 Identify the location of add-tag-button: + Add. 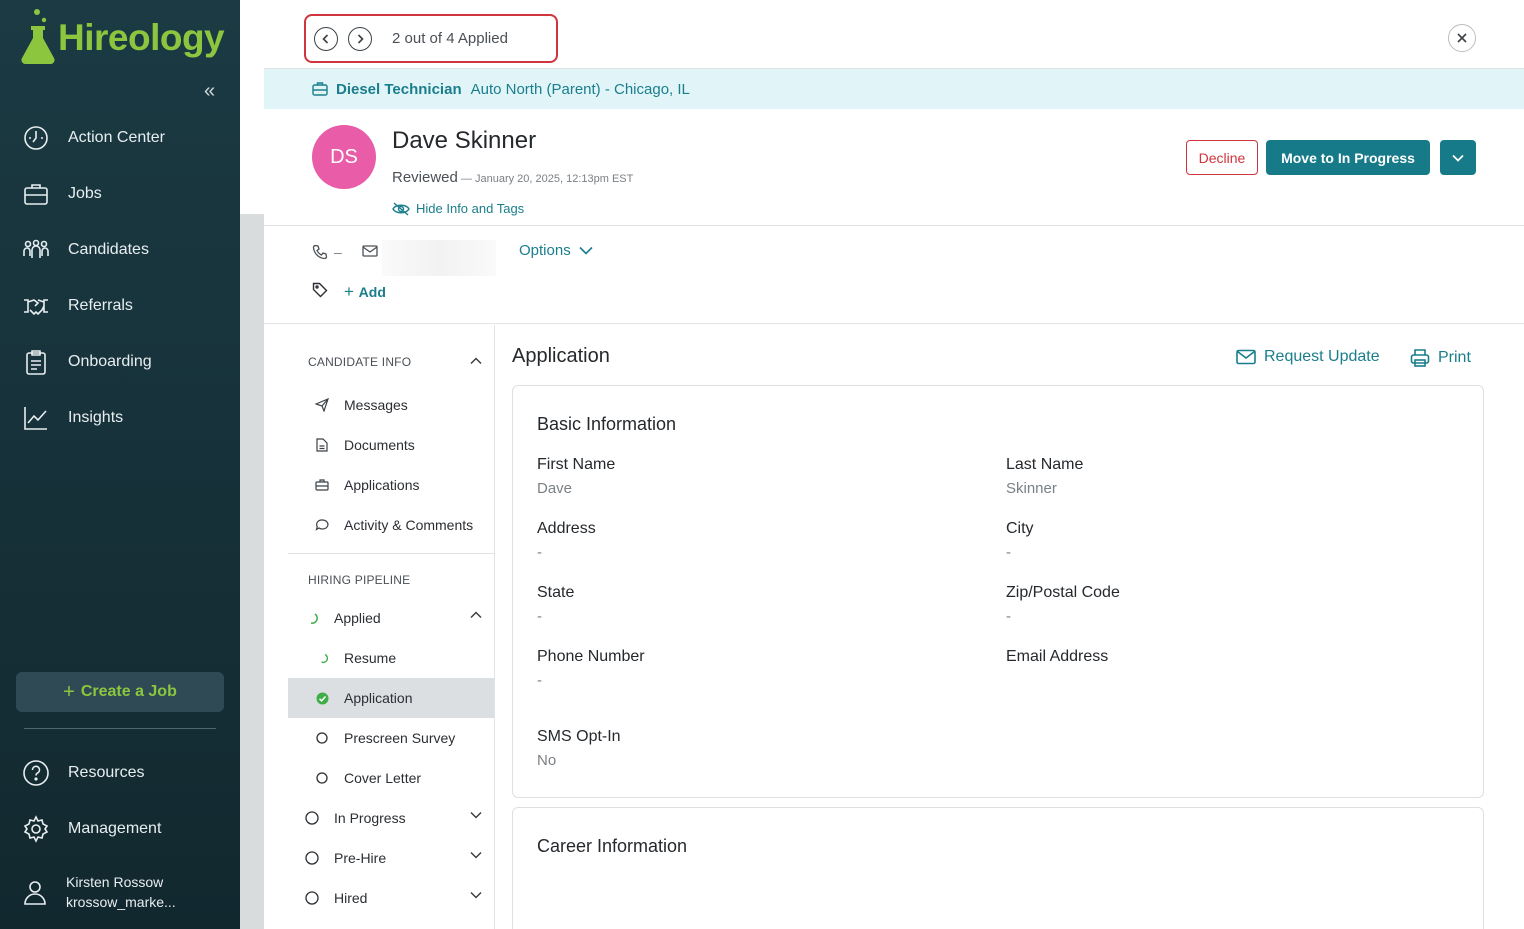
(365, 292).